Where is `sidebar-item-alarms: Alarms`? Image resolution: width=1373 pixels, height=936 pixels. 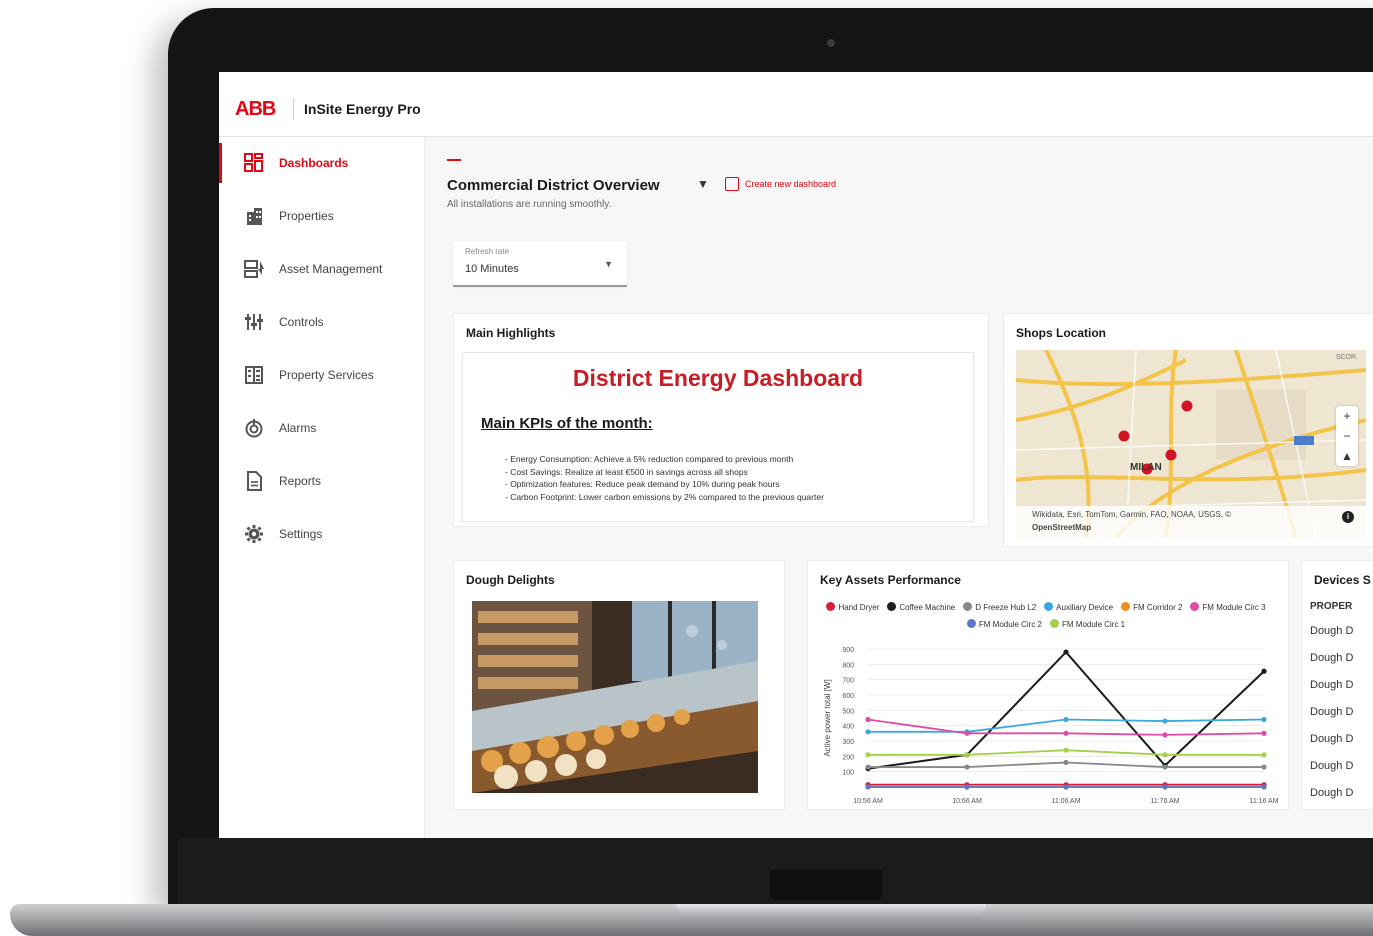
sidebar-item-alarms: Alarms is located at coordinates (321, 428).